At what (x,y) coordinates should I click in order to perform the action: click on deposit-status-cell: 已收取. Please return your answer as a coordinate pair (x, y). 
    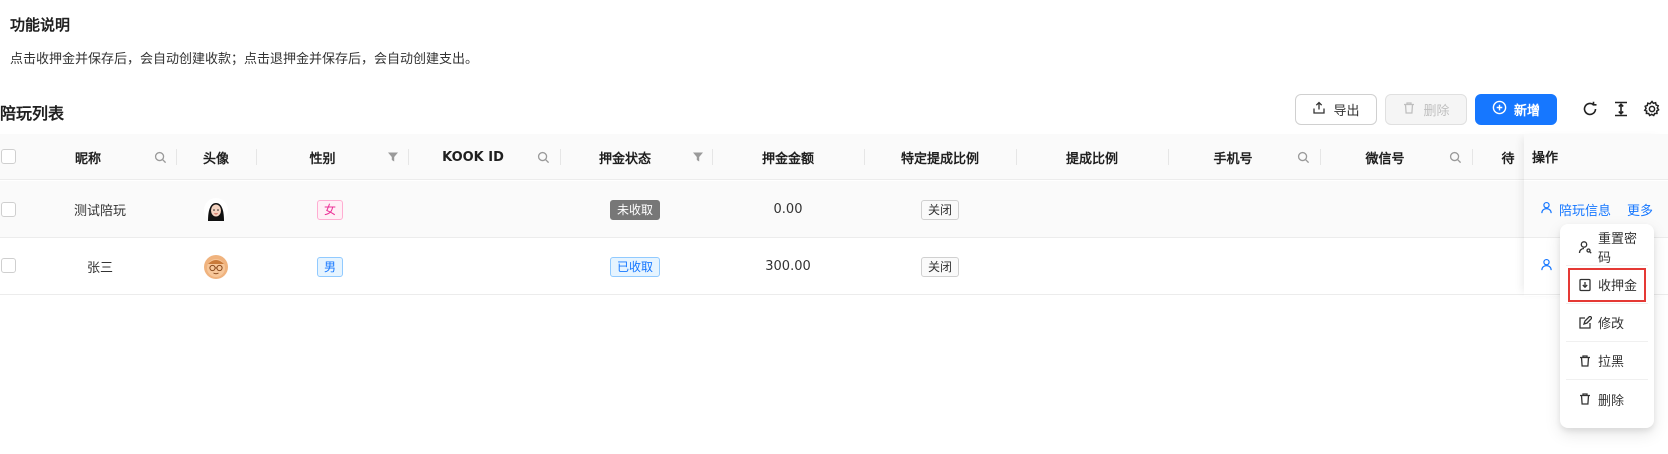
    Looking at the image, I should click on (635, 266).